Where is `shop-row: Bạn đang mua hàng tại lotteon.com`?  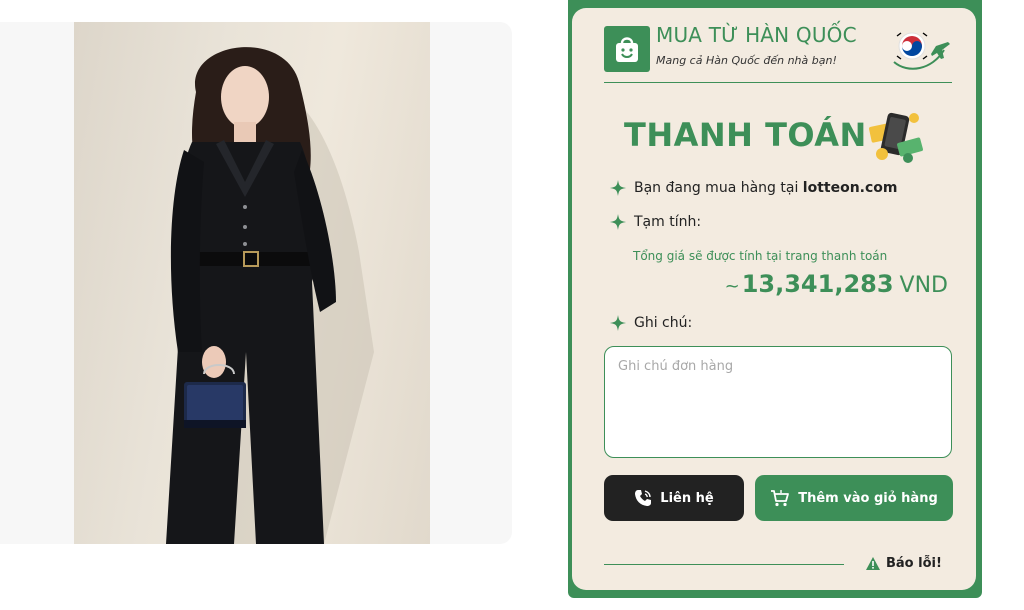
shop-row: Bạn đang mua hàng tại lotteon.com is located at coordinates (754, 188).